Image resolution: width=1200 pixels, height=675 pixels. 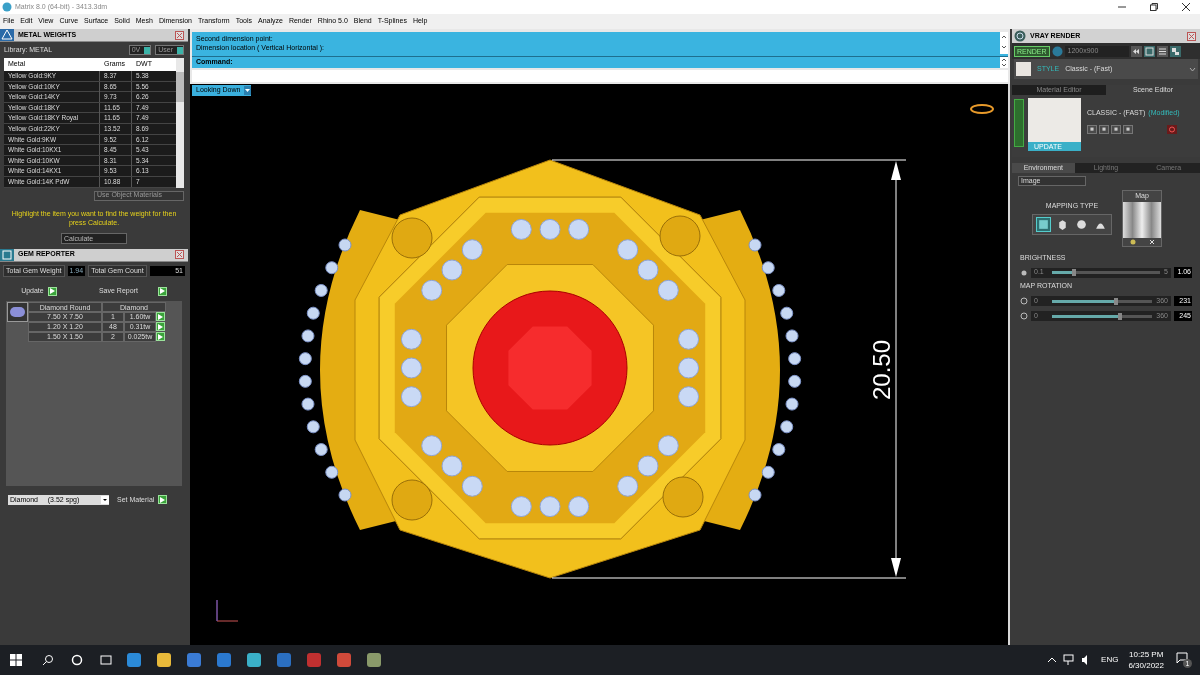 I want to click on axis-icon, so click(x=227, y=610).